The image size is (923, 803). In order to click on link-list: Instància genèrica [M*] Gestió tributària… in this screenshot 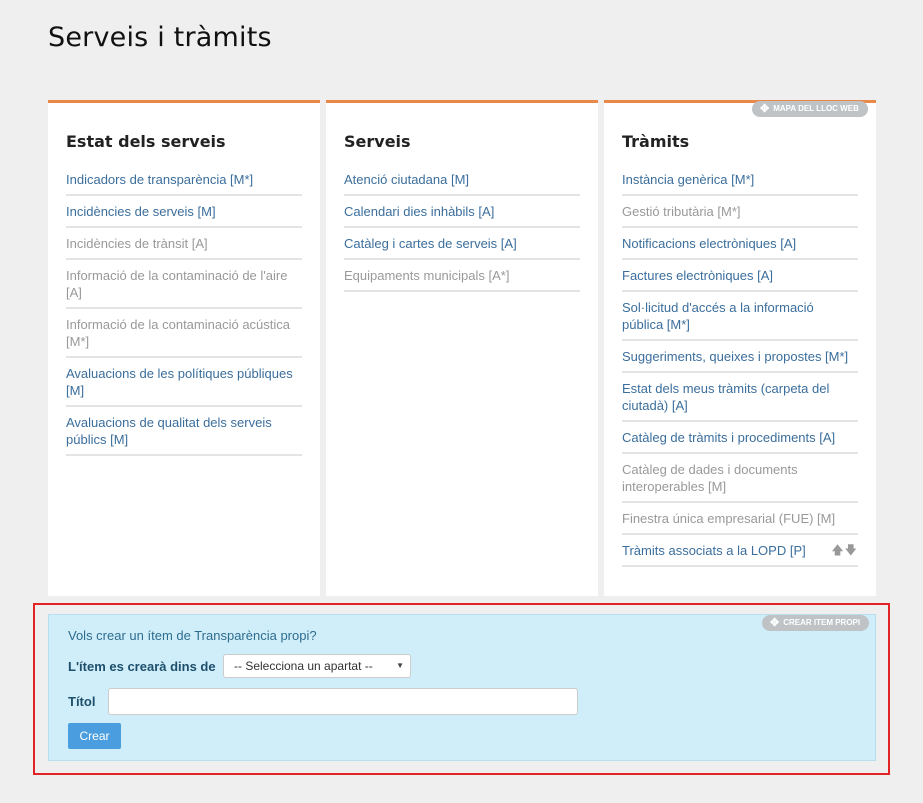, I will do `click(740, 365)`.